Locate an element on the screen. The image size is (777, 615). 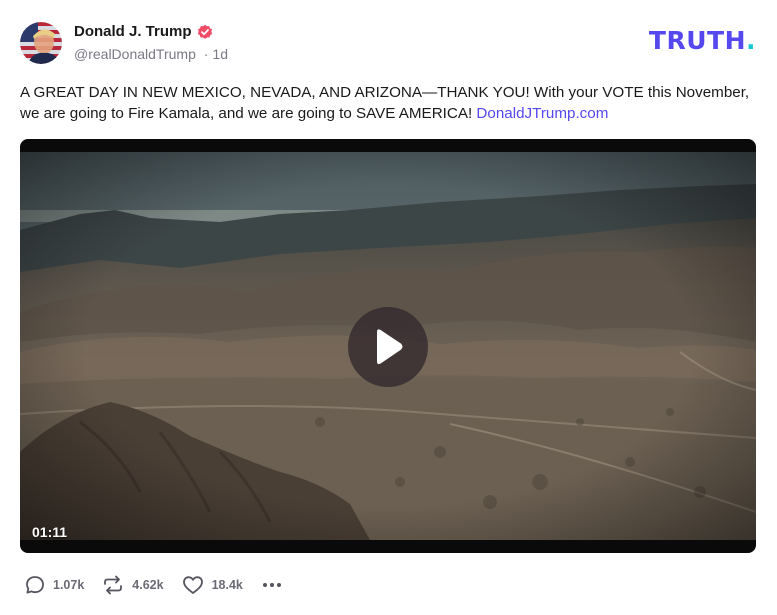
author-name-row: Donald J. Trump is located at coordinates (143, 31).